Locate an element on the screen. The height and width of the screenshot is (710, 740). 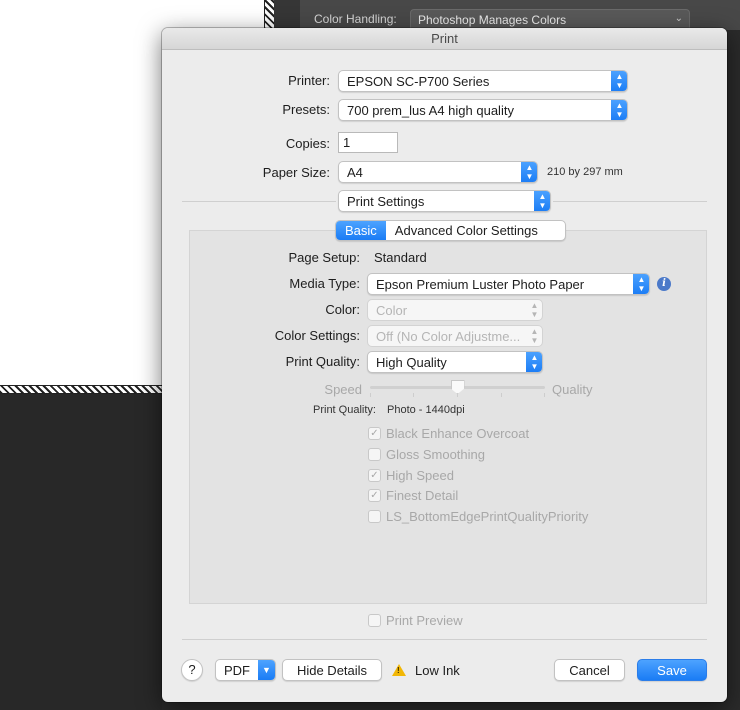
color-handling-value: Photoshop Manages Colors is located at coordinates (492, 20).